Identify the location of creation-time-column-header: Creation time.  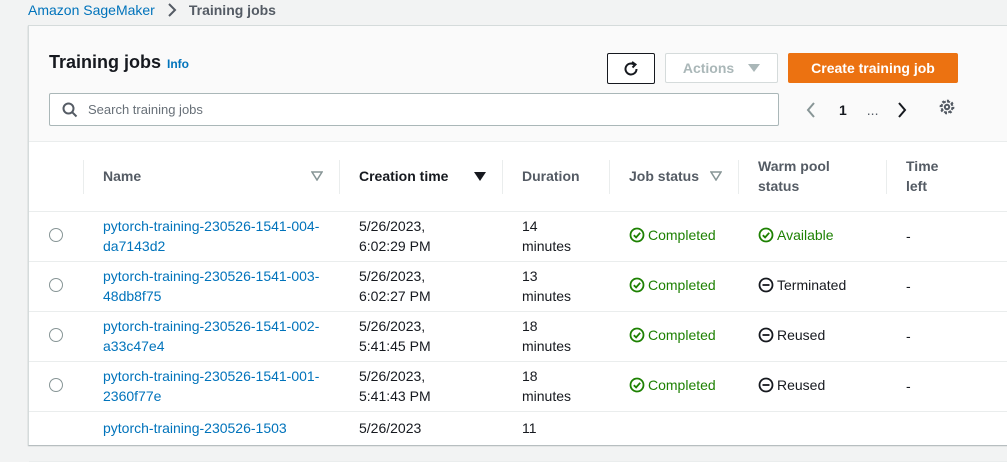
(420, 177).